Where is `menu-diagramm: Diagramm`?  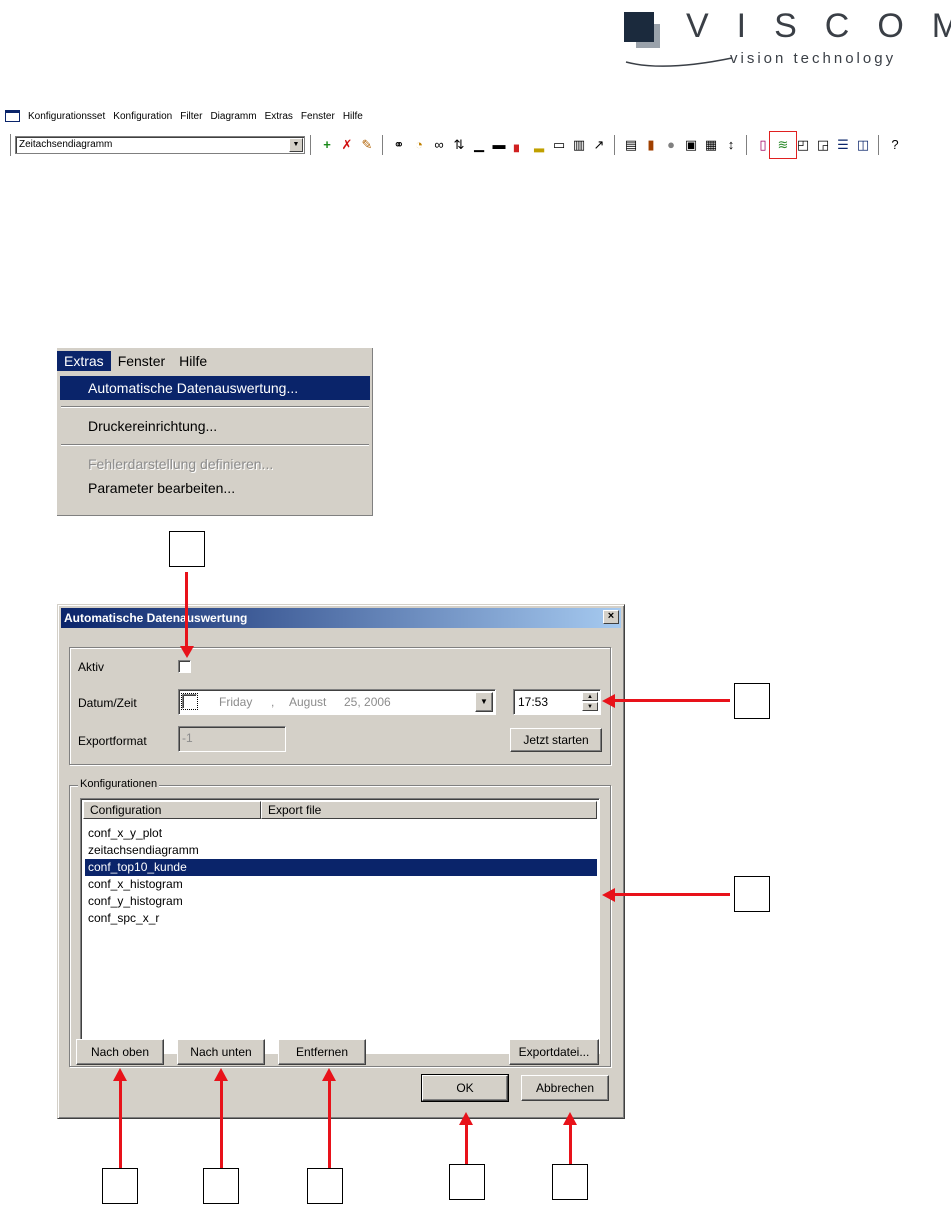
menu-diagramm: Diagramm is located at coordinates (233, 116).